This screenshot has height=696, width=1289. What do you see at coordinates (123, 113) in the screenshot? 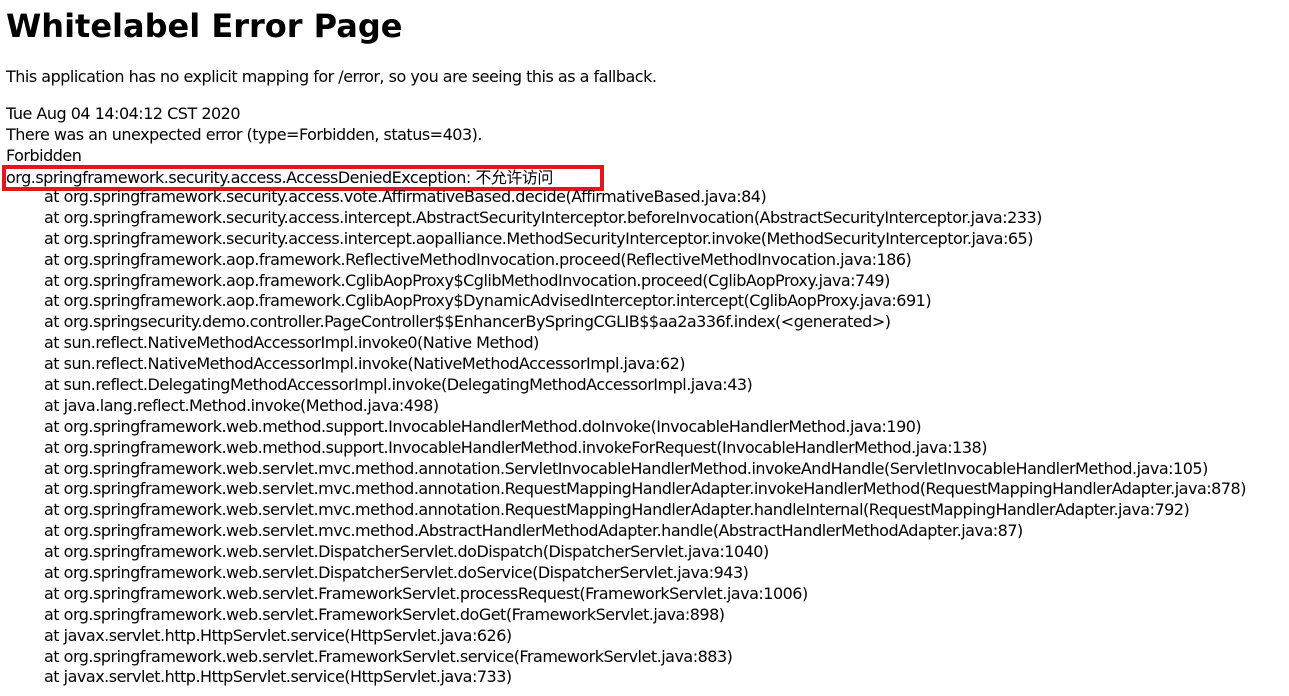
I see `error-timestamp: Tue Aug 04 14:04:12 CST 2020` at bounding box center [123, 113].